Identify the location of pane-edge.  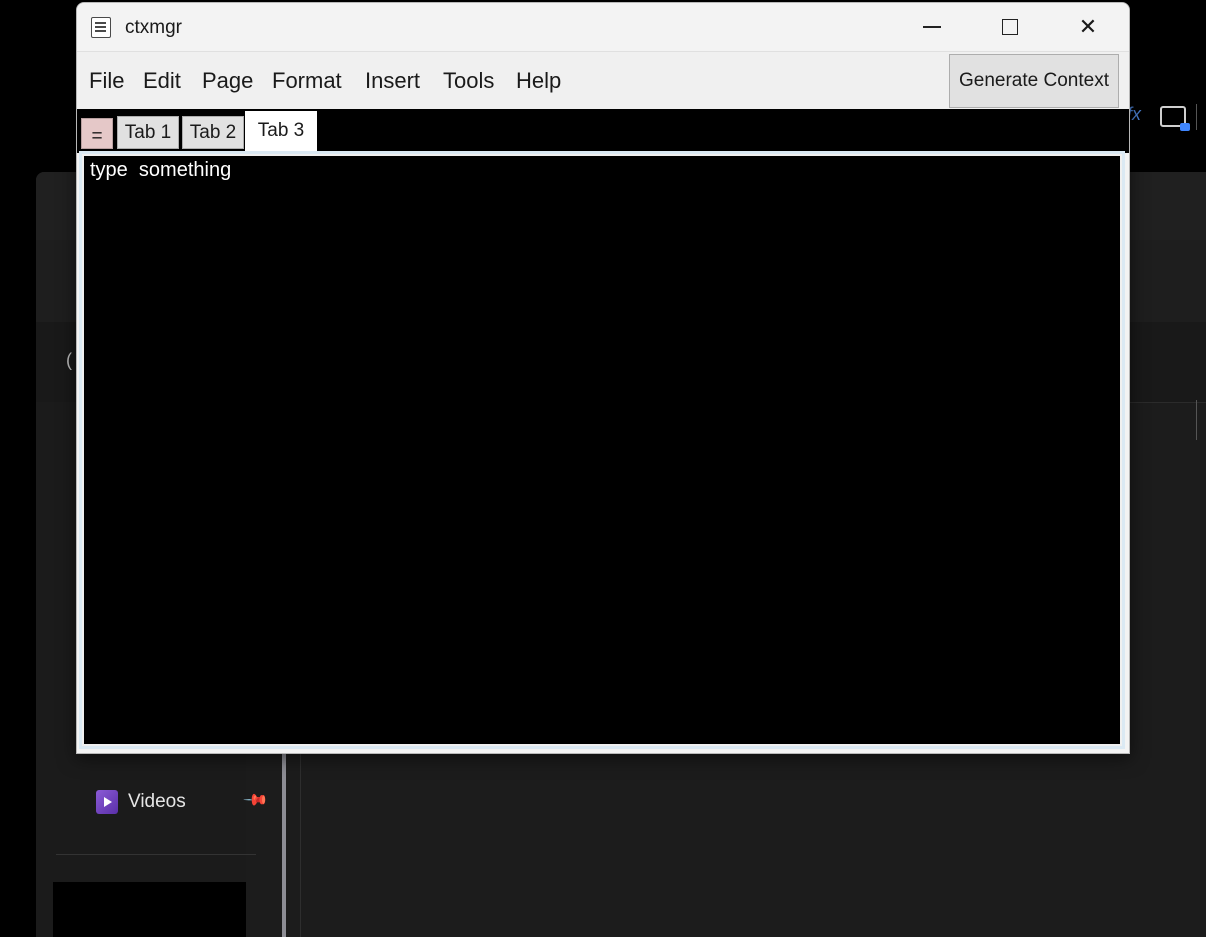
(1196, 420).